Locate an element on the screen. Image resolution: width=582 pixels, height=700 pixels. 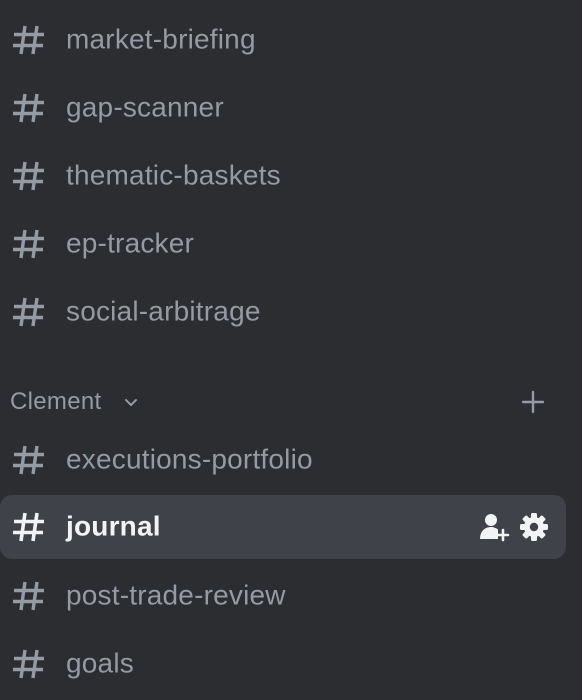
channel-label: gap-scanner is located at coordinates (145, 107).